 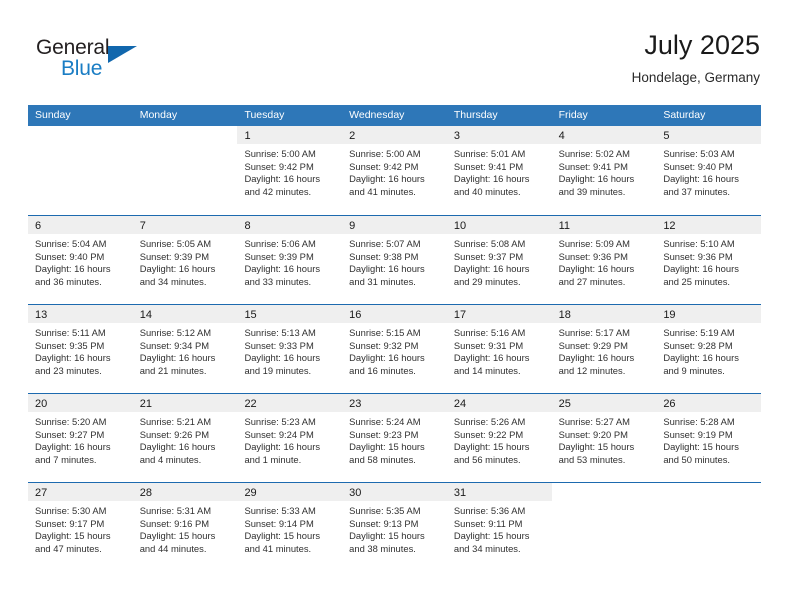 What do you see at coordinates (701, 453) in the screenshot?
I see `daylight-text: Daylight: 15 hours and 50 minutes.` at bounding box center [701, 453].